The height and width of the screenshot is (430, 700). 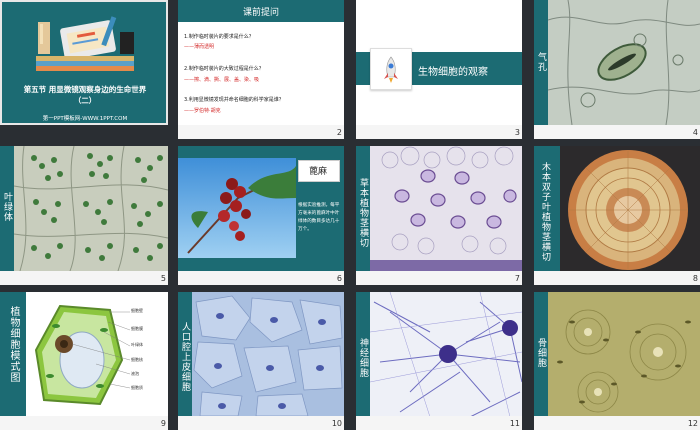 What do you see at coordinates (514, 423) in the screenshot?
I see `slide-number: 11` at bounding box center [514, 423].